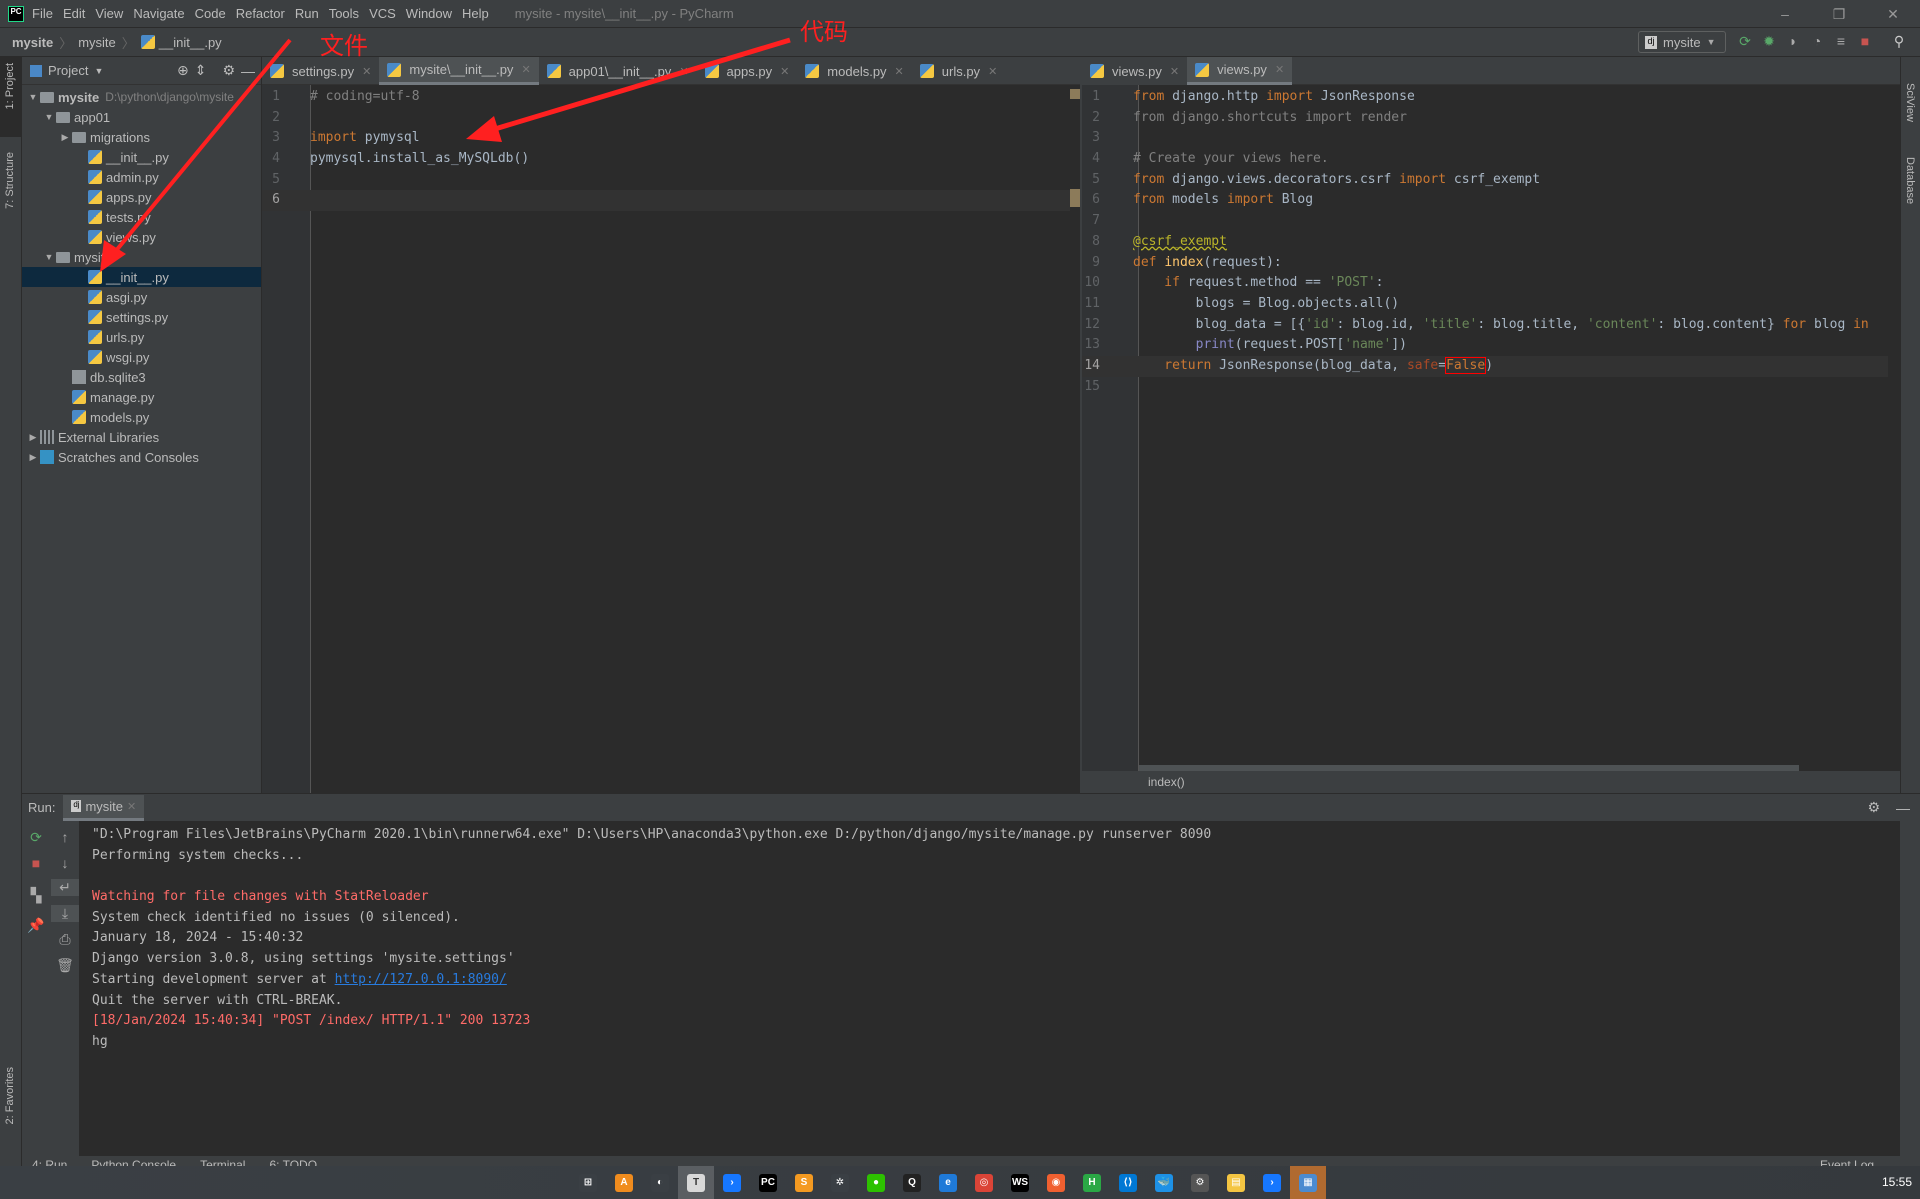 The image size is (1920, 1199). What do you see at coordinates (141, 197) in the screenshot?
I see `tree-item: apps.py` at bounding box center [141, 197].